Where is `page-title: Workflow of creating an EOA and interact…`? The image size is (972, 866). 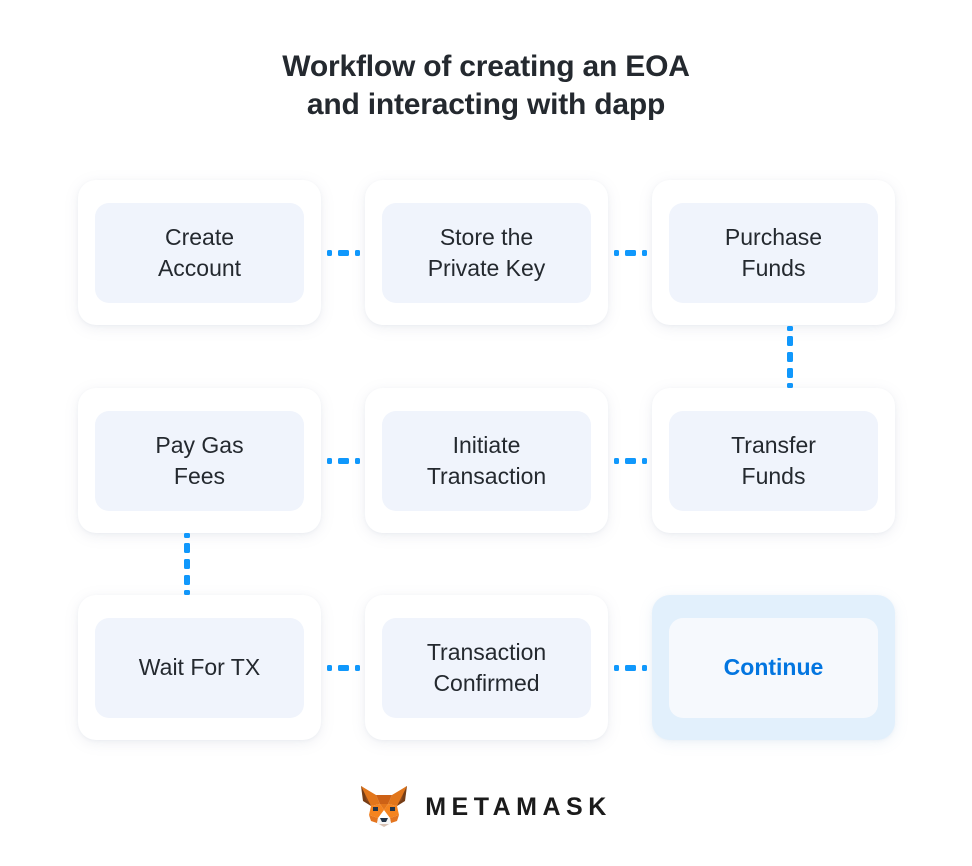
page-title: Workflow of creating an EOA and interact… is located at coordinates (486, 86).